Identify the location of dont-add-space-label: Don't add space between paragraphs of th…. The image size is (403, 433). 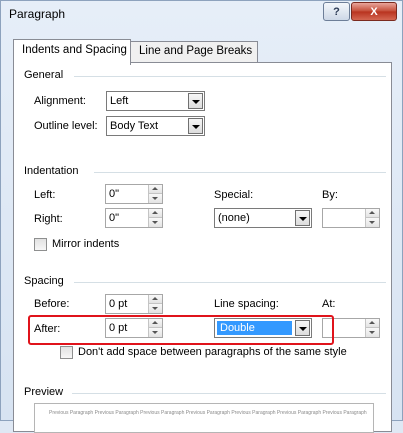
(212, 352).